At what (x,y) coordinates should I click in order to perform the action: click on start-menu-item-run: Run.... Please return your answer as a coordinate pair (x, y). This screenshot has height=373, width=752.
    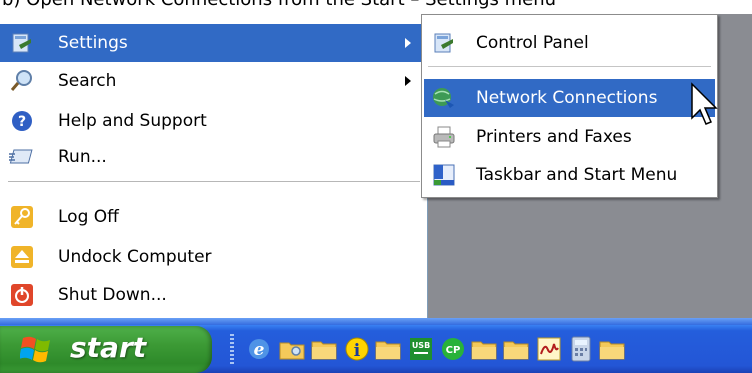
    Looking at the image, I should click on (214, 157).